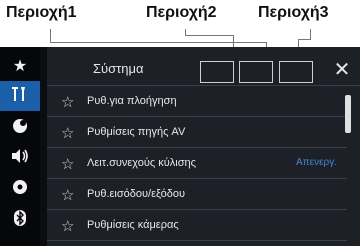 The image size is (360, 246). What do you see at coordinates (304, 39) in the screenshot?
I see `leader-line-region-3-horizontal` at bounding box center [304, 39].